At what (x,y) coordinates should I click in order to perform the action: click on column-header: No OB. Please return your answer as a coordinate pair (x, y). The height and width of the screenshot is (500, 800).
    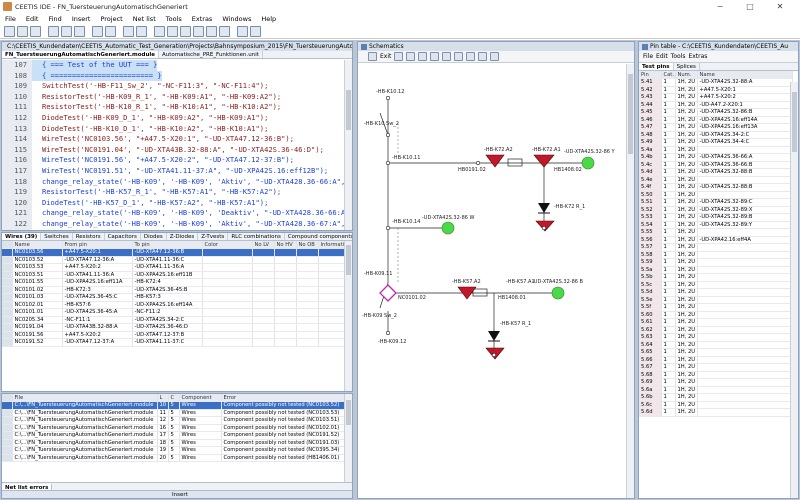
    Looking at the image, I should click on (307, 245).